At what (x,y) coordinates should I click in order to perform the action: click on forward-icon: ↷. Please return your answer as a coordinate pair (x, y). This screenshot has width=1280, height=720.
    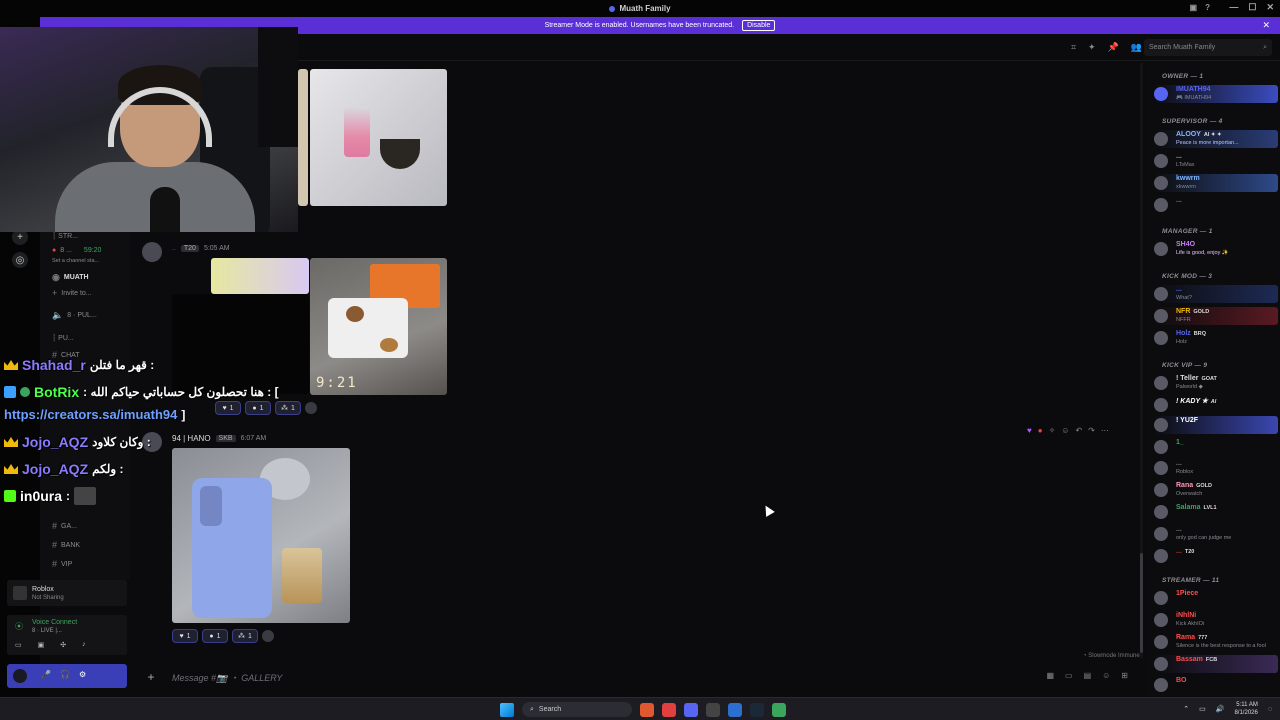
    Looking at the image, I should click on (1091, 430).